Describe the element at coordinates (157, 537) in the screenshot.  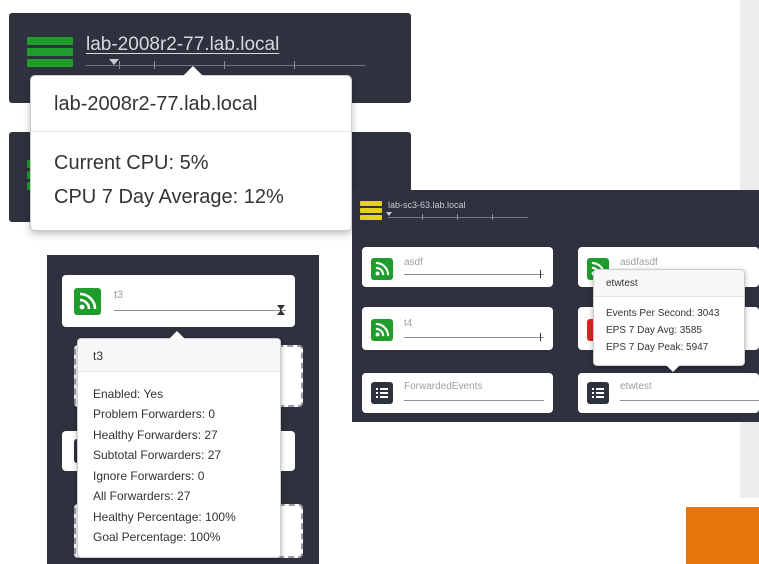
I see `stat-line: Goal Percentage: 100%` at that location.